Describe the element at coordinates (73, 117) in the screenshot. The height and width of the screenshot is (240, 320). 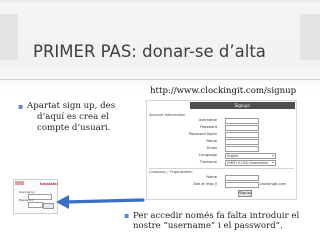
I see `bullet-line: d’aquí es crea el` at that location.